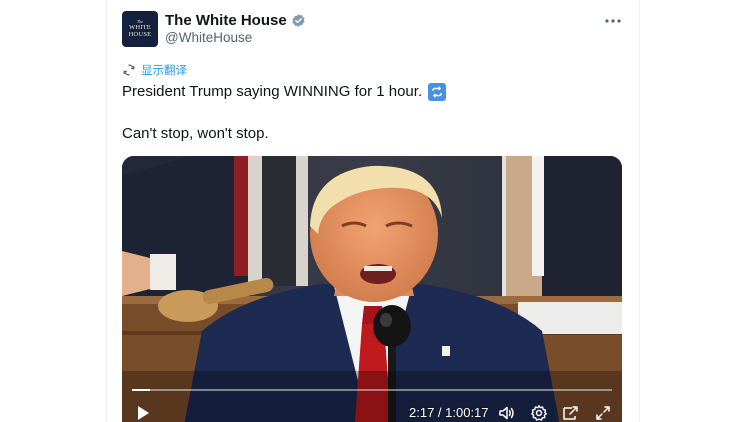 This screenshot has height=422, width=750. Describe the element at coordinates (437, 92) in the screenshot. I see `repeat-button-emoji-icon` at that location.